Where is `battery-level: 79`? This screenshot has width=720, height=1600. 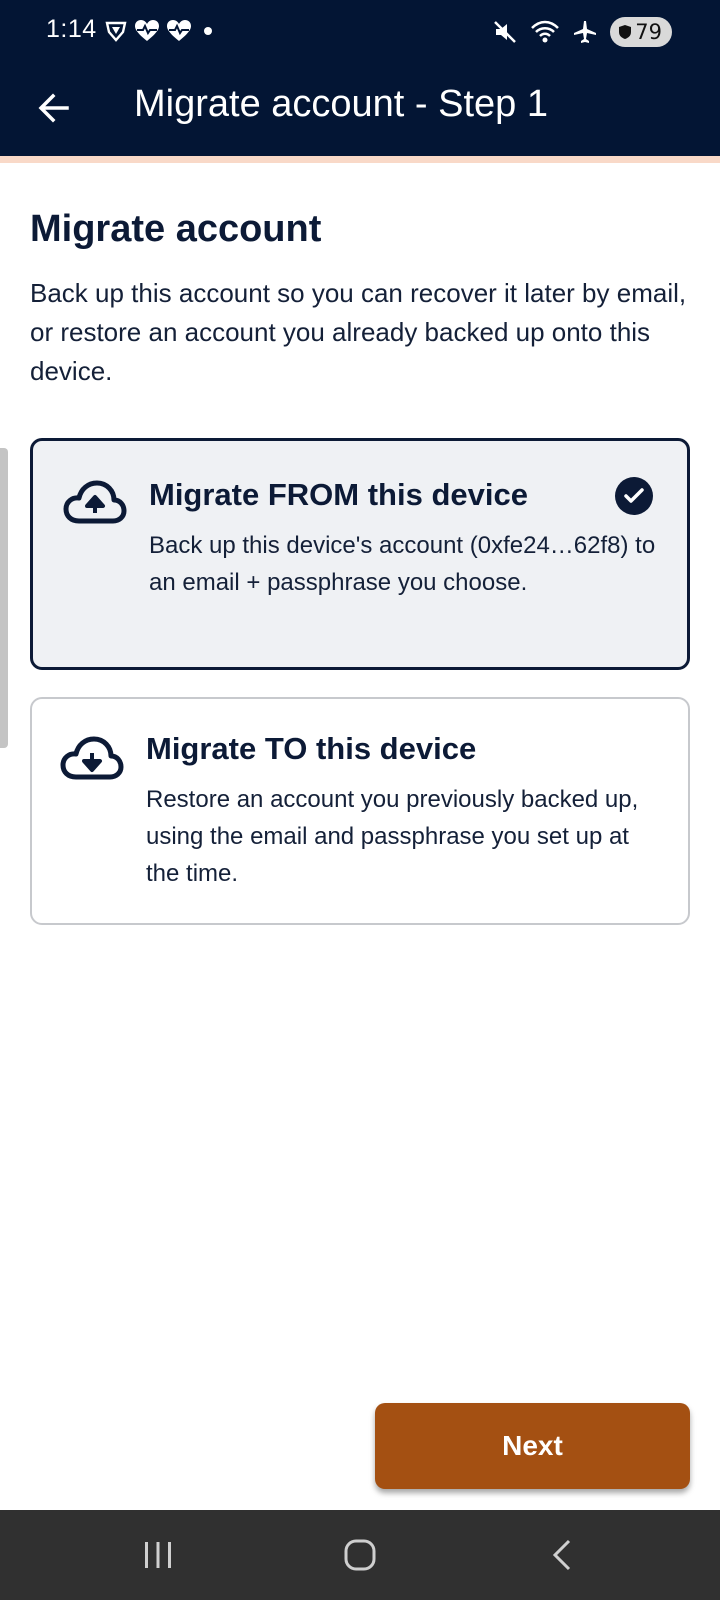
battery-level: 79 is located at coordinates (648, 32).